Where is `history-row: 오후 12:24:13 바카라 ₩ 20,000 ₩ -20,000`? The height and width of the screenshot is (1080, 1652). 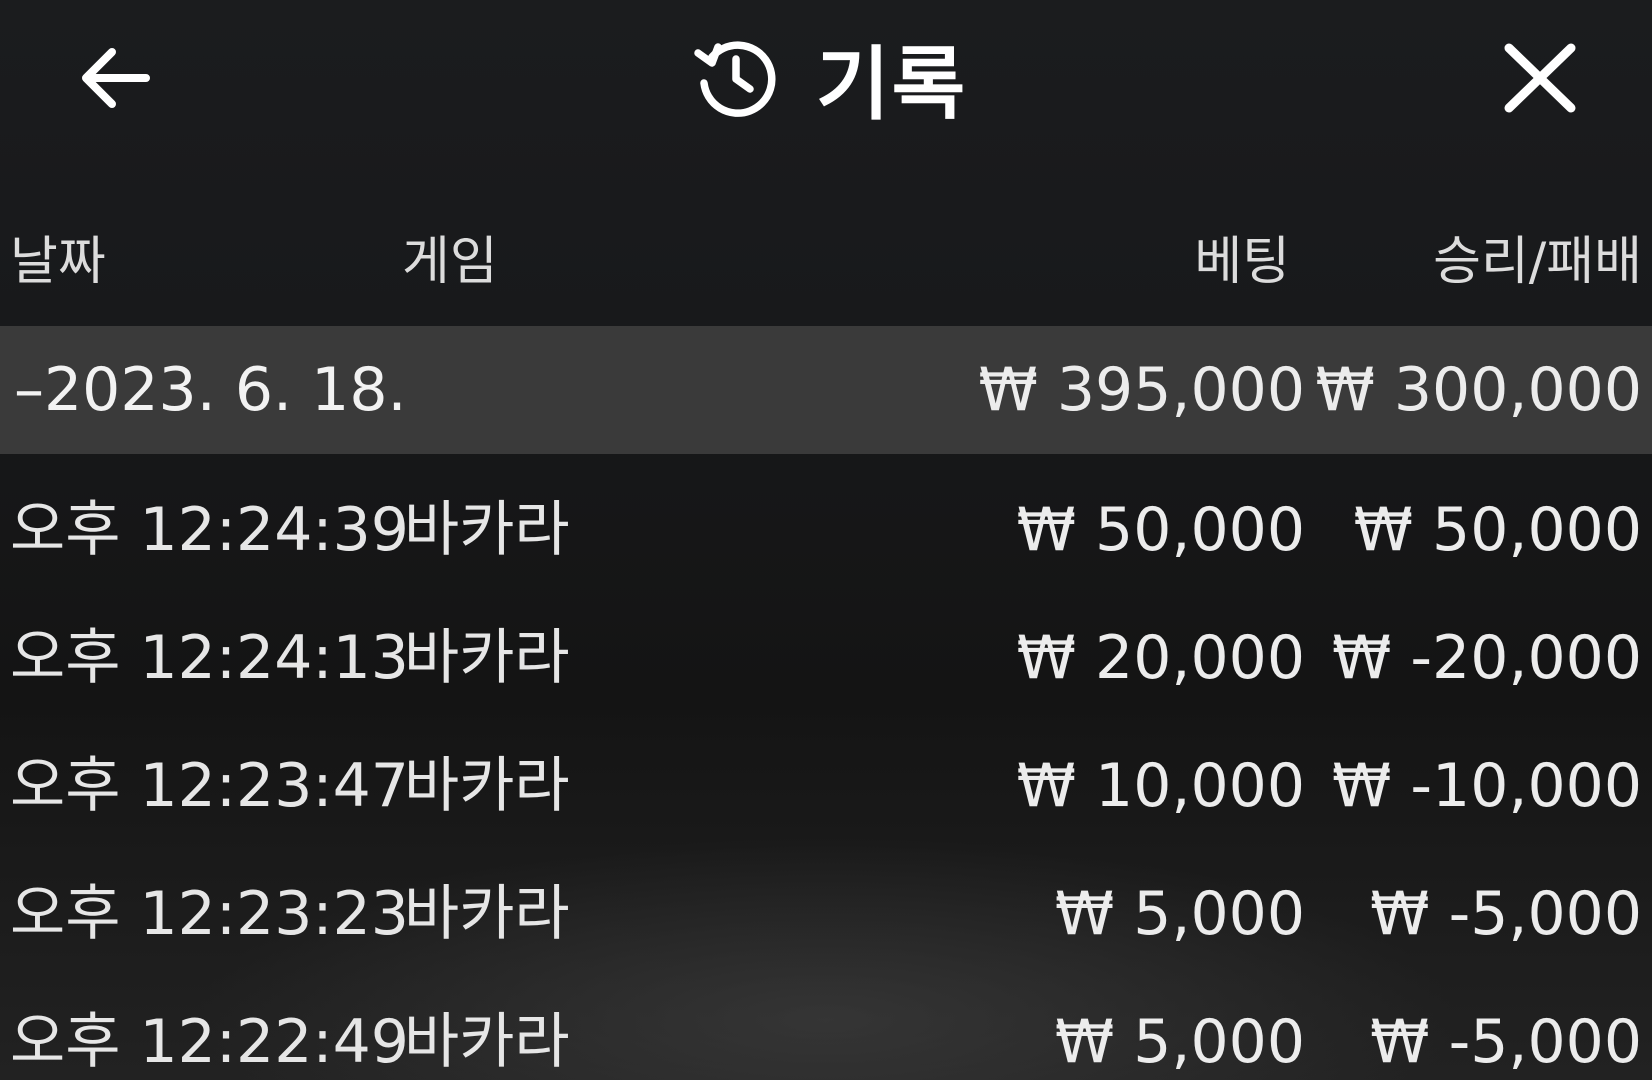
history-row: 오후 12:24:13 바카라 ₩ 20,000 ₩ -20,000 is located at coordinates (826, 658).